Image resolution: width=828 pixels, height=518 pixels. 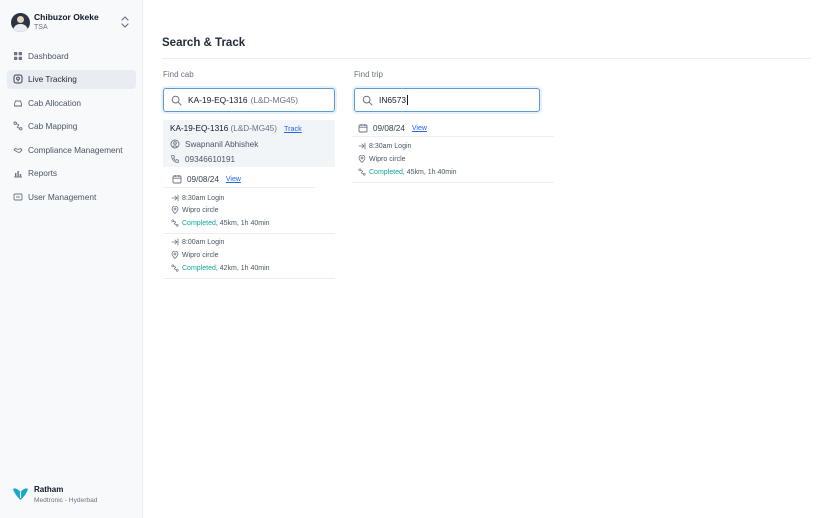 I want to click on driver-name: Swapnanil Abhishek, so click(x=222, y=144).